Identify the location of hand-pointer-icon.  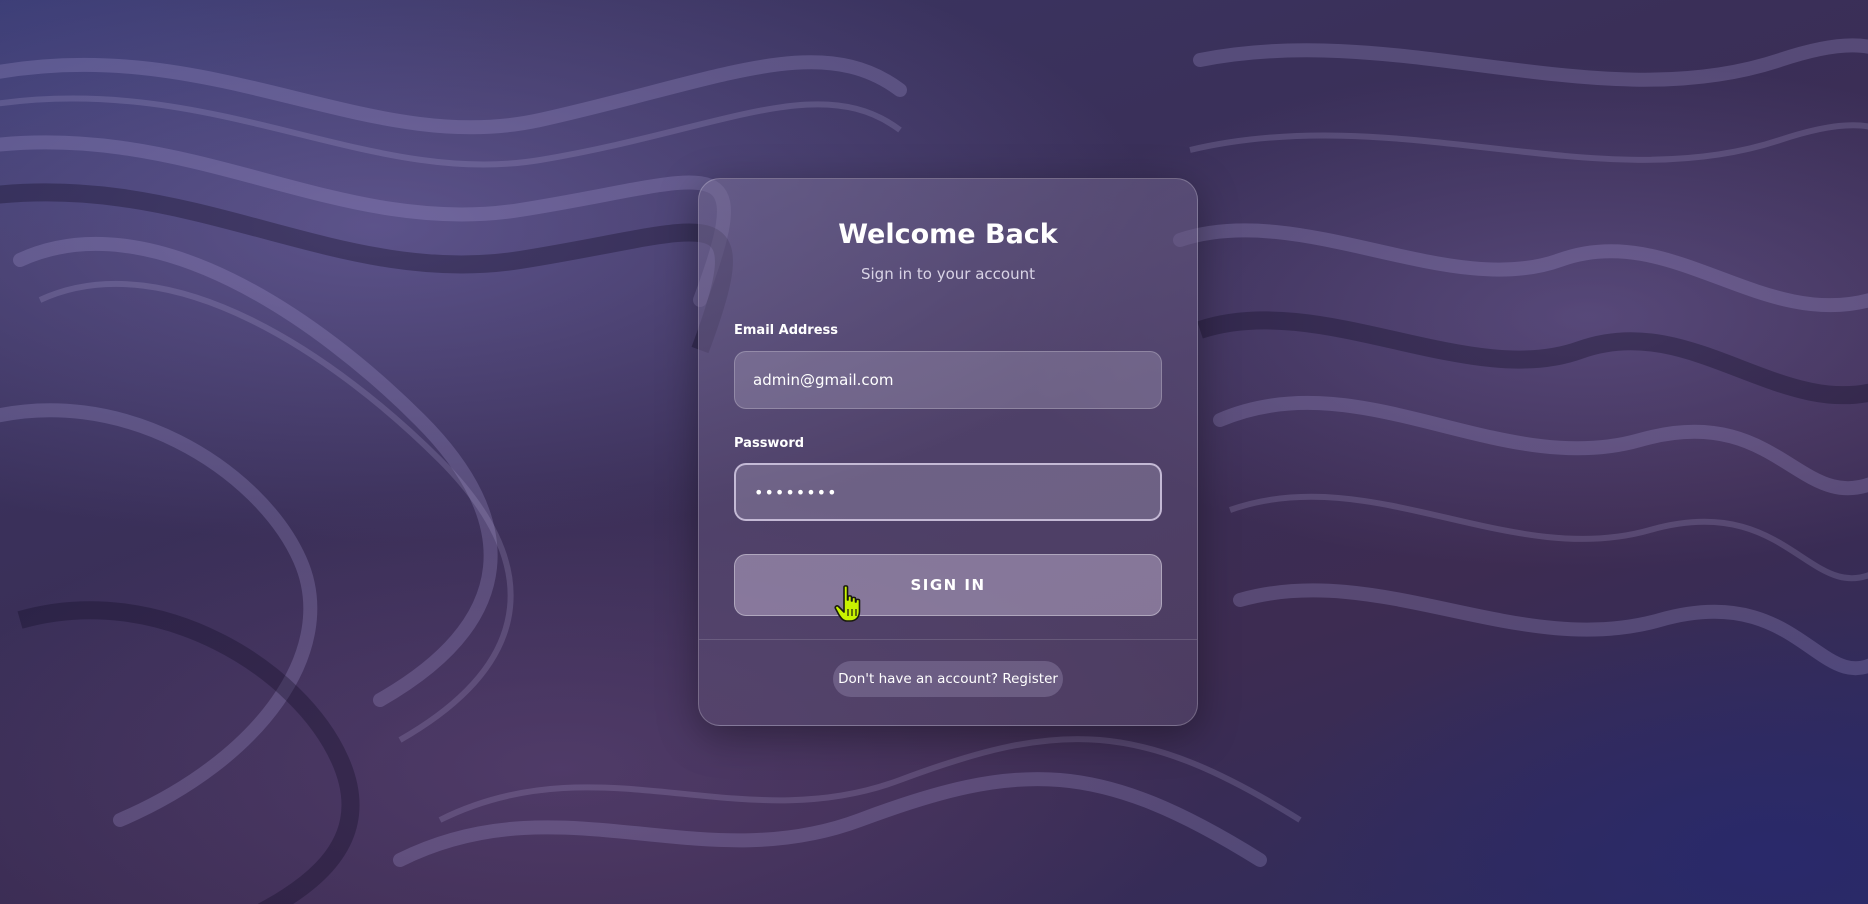
(847, 603).